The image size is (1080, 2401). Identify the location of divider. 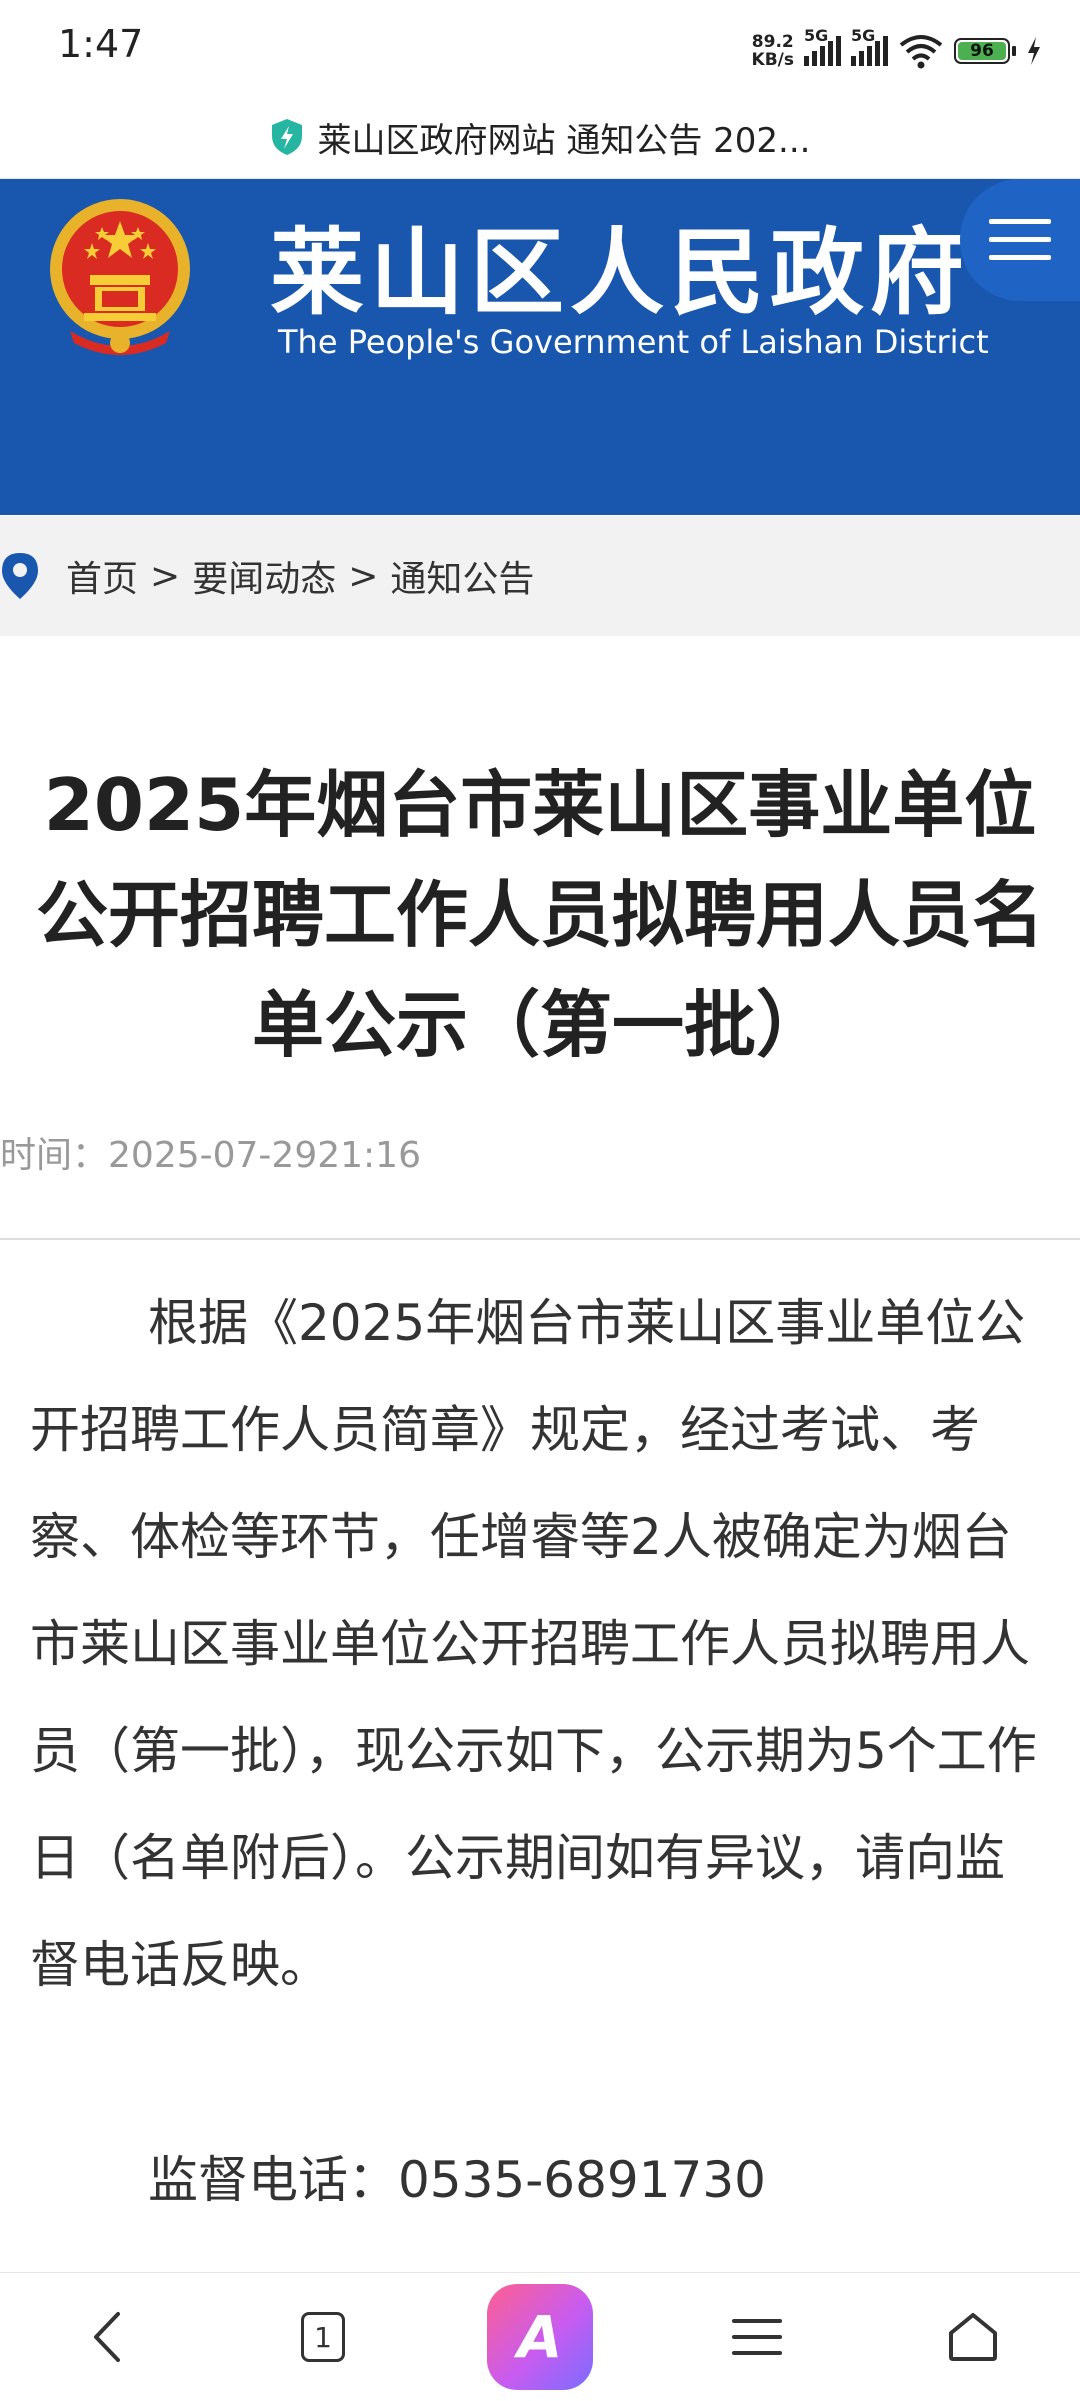
(540, 1239).